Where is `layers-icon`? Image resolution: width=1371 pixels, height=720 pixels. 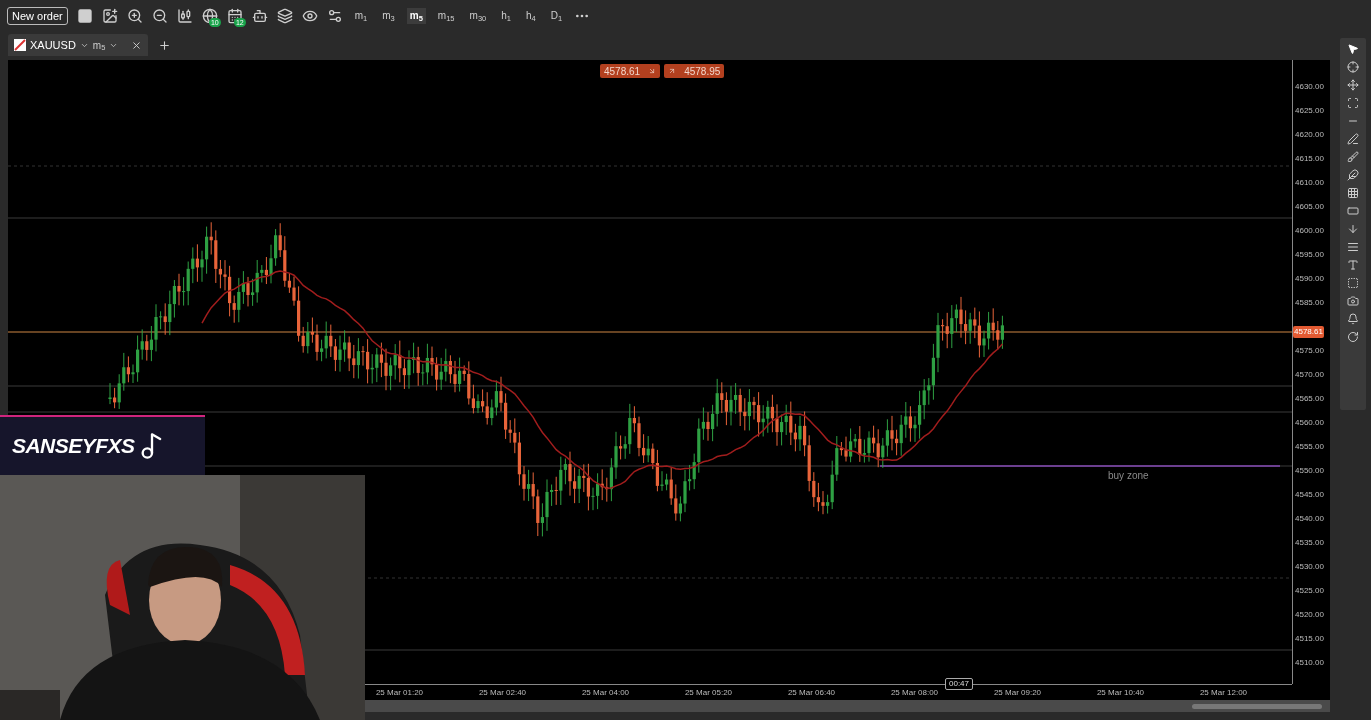
layers-icon is located at coordinates (284, 16).